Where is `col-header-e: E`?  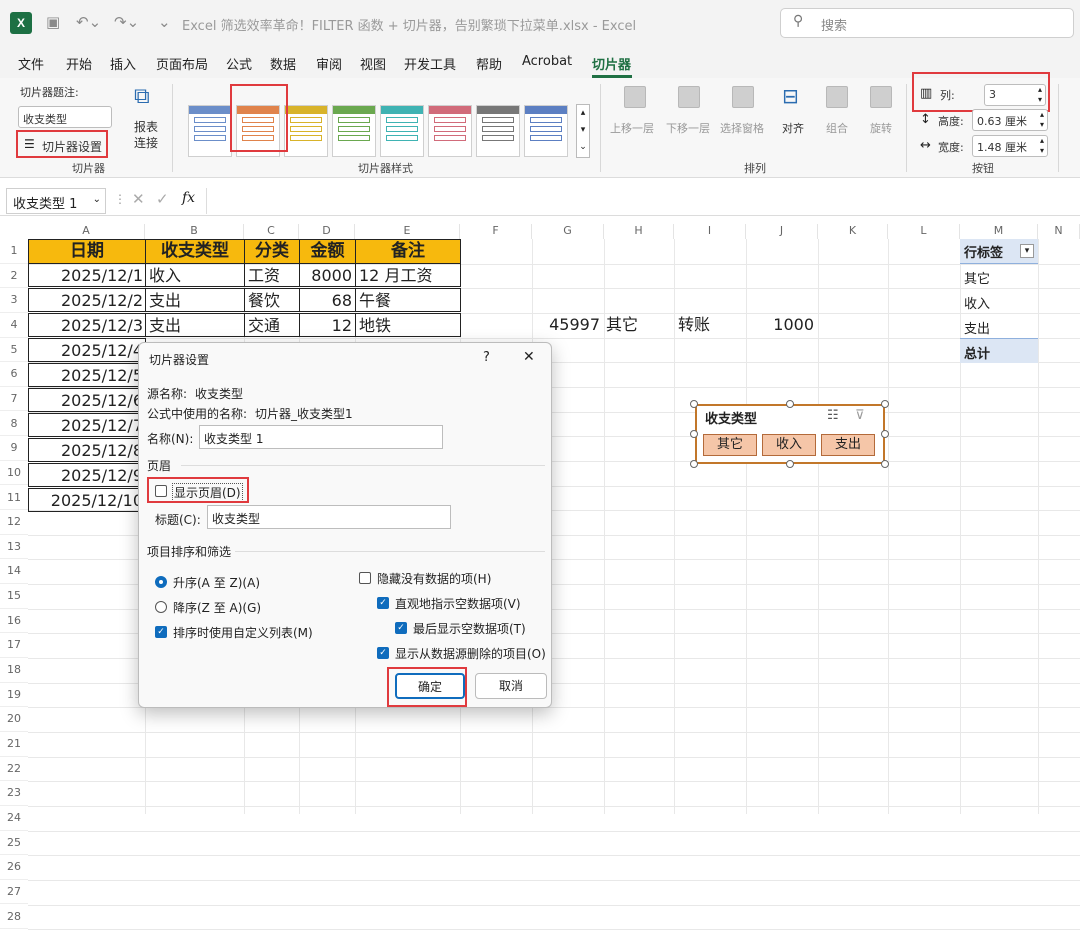 col-header-e: E is located at coordinates (407, 231).